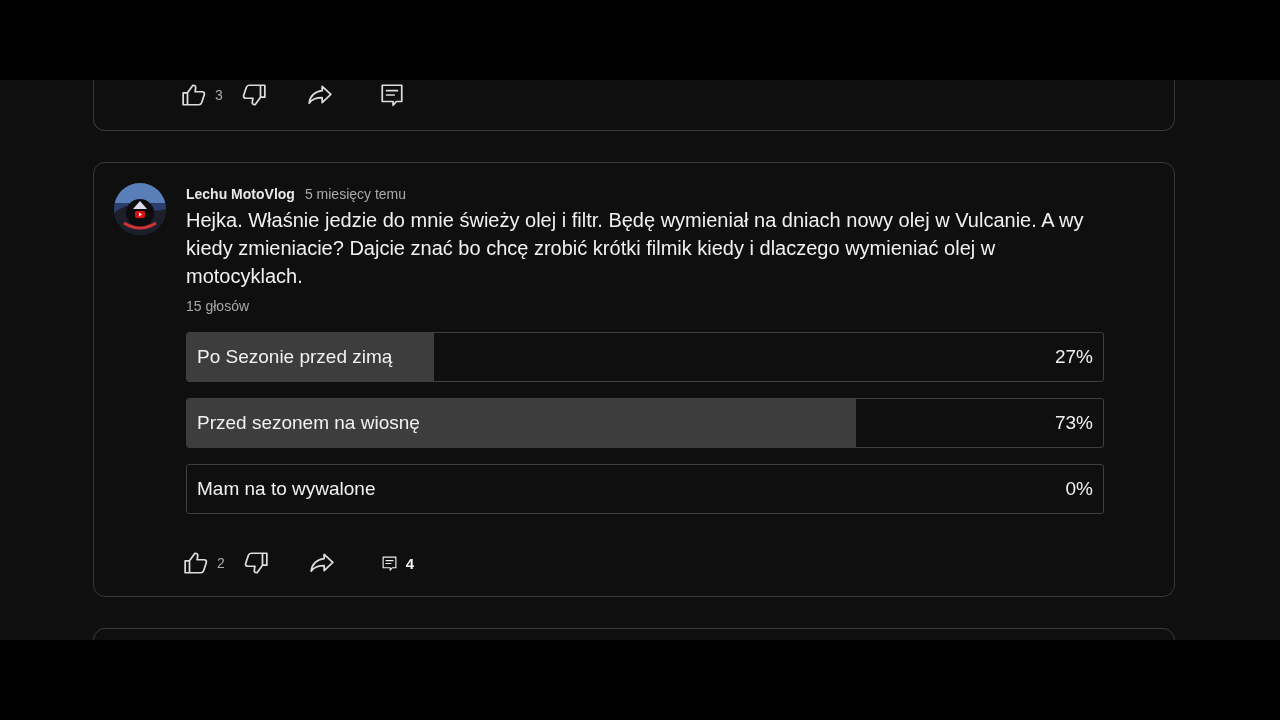  Describe the element at coordinates (218, 306) in the screenshot. I see `vote-count: 15 głosów` at that location.